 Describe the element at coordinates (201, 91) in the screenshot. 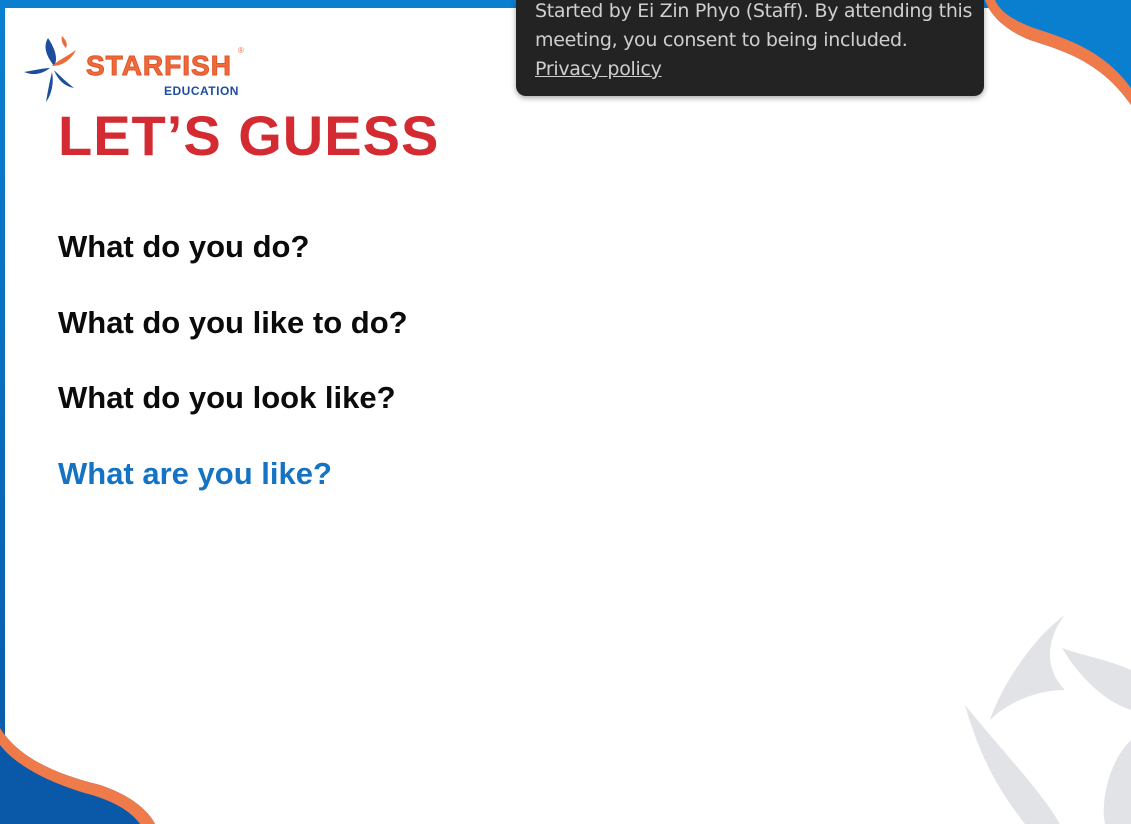

I see `logo-subtitle: EDUCATION` at that location.